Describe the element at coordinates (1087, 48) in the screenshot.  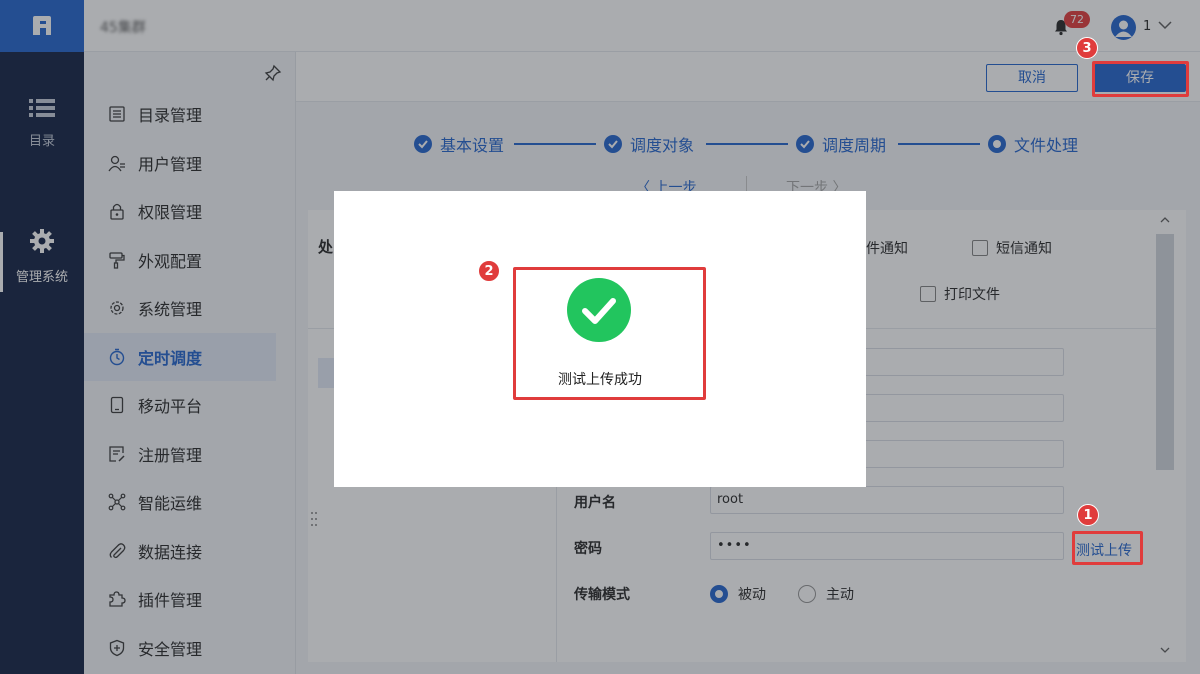
I see `annotation-marker: 3` at that location.